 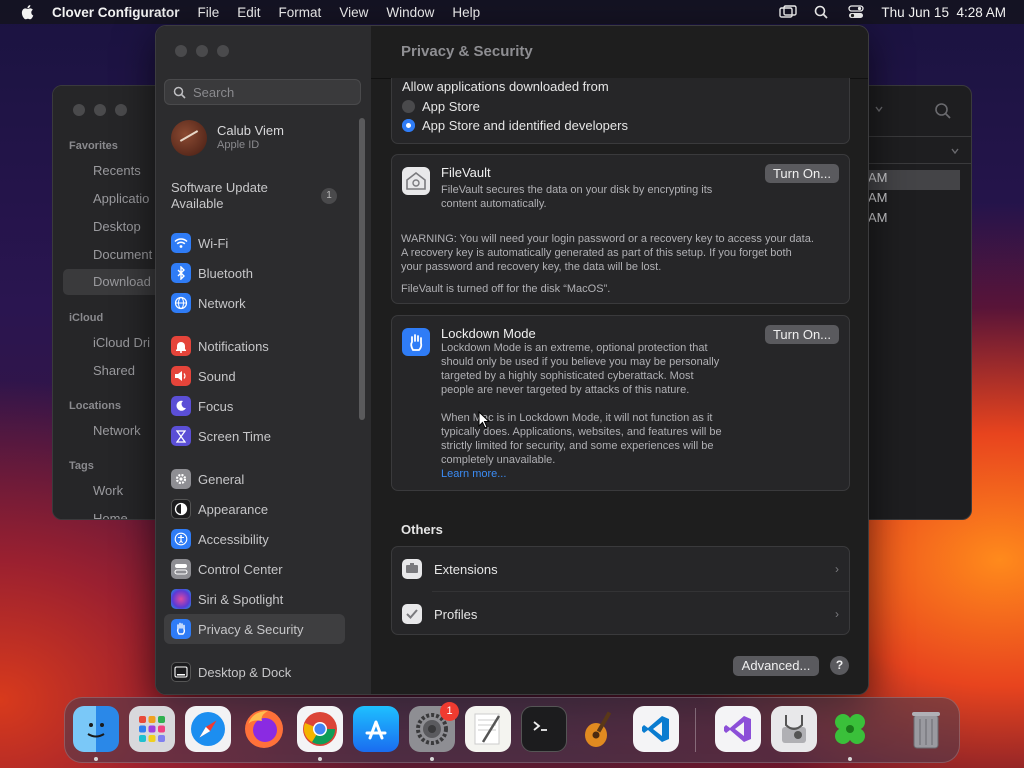 What do you see at coordinates (320, 729) in the screenshot?
I see `dock-chrome` at bounding box center [320, 729].